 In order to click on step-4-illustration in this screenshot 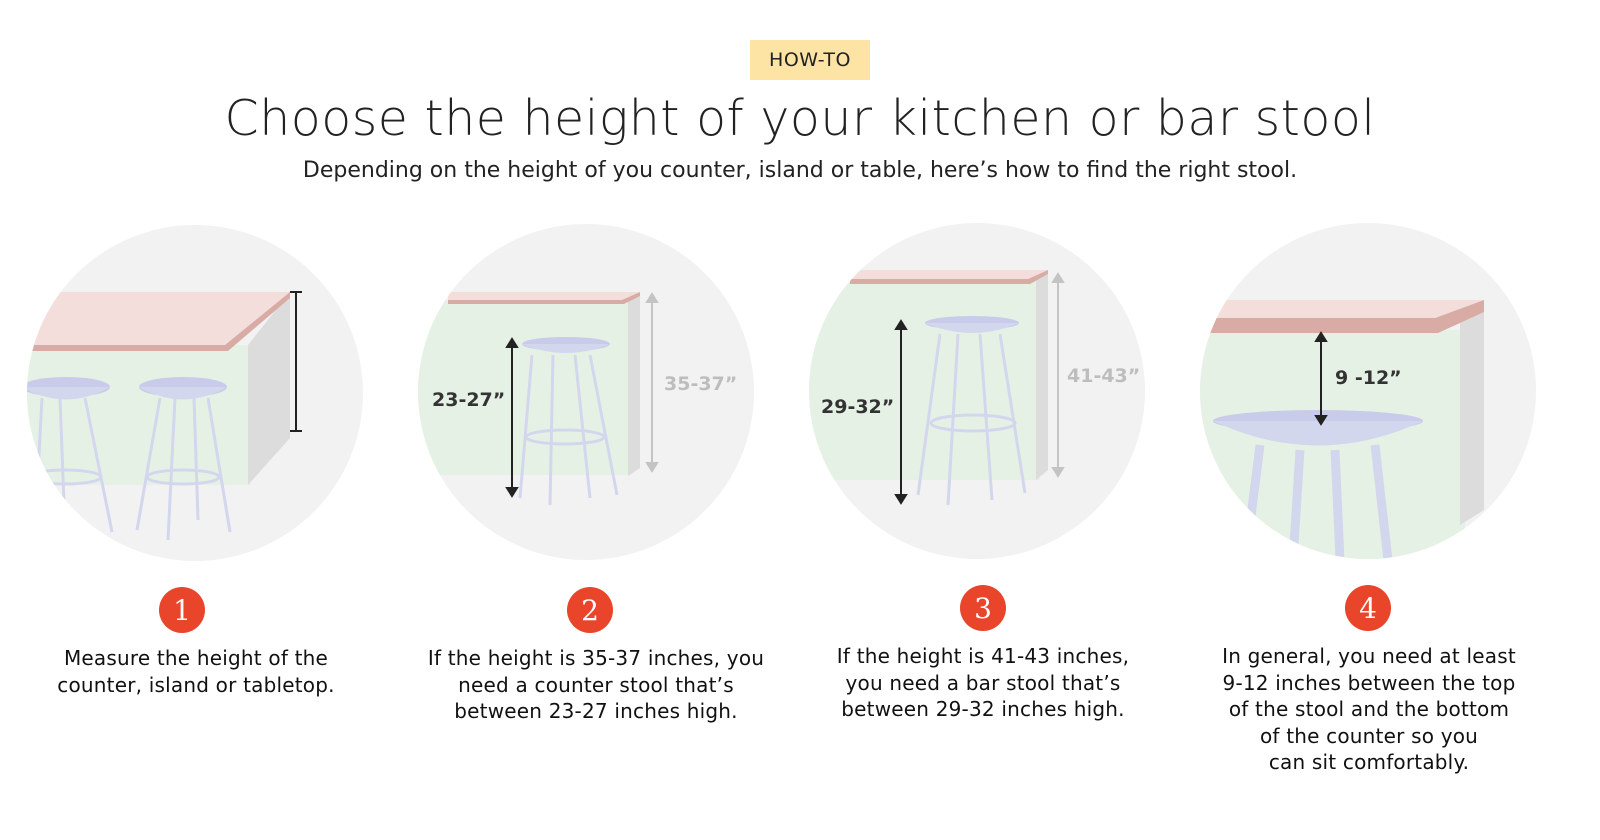, I will do `click(1368, 391)`.